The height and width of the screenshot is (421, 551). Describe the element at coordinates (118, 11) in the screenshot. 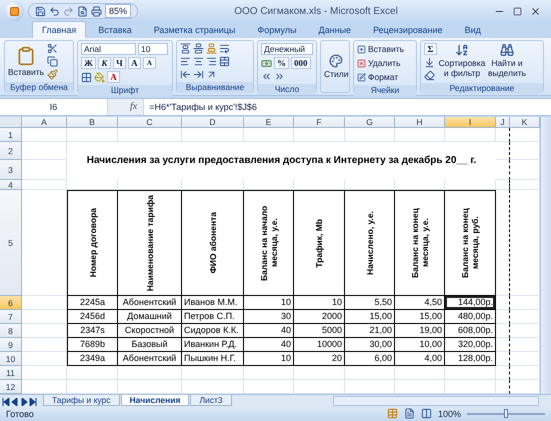

I see `zoom-field: 85%` at that location.